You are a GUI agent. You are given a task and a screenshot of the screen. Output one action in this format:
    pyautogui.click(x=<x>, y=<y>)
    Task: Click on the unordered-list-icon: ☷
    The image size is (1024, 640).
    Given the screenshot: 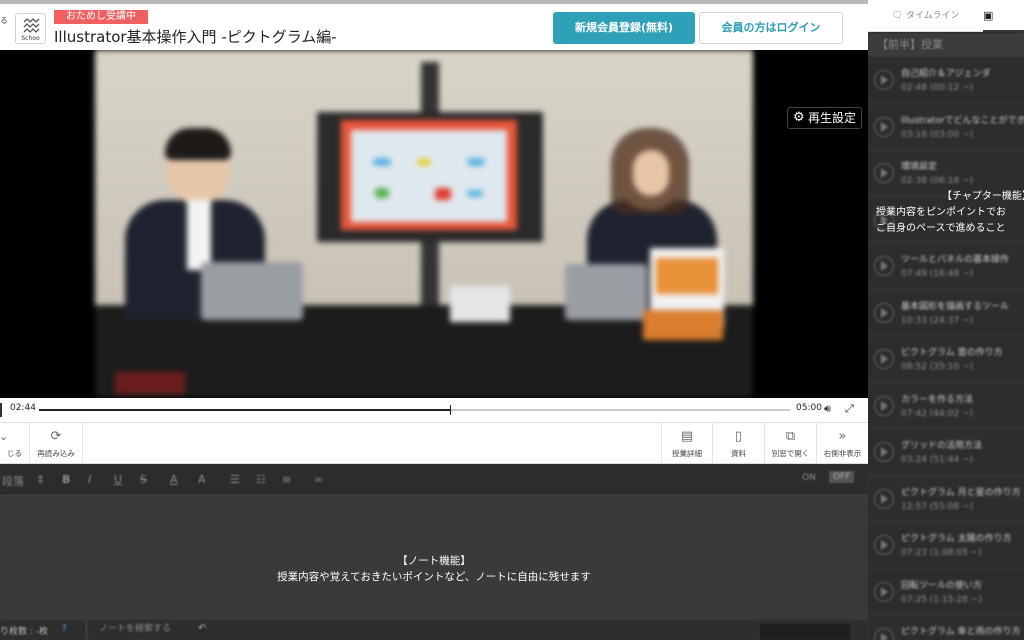 What is the action you would take?
    pyautogui.click(x=261, y=479)
    